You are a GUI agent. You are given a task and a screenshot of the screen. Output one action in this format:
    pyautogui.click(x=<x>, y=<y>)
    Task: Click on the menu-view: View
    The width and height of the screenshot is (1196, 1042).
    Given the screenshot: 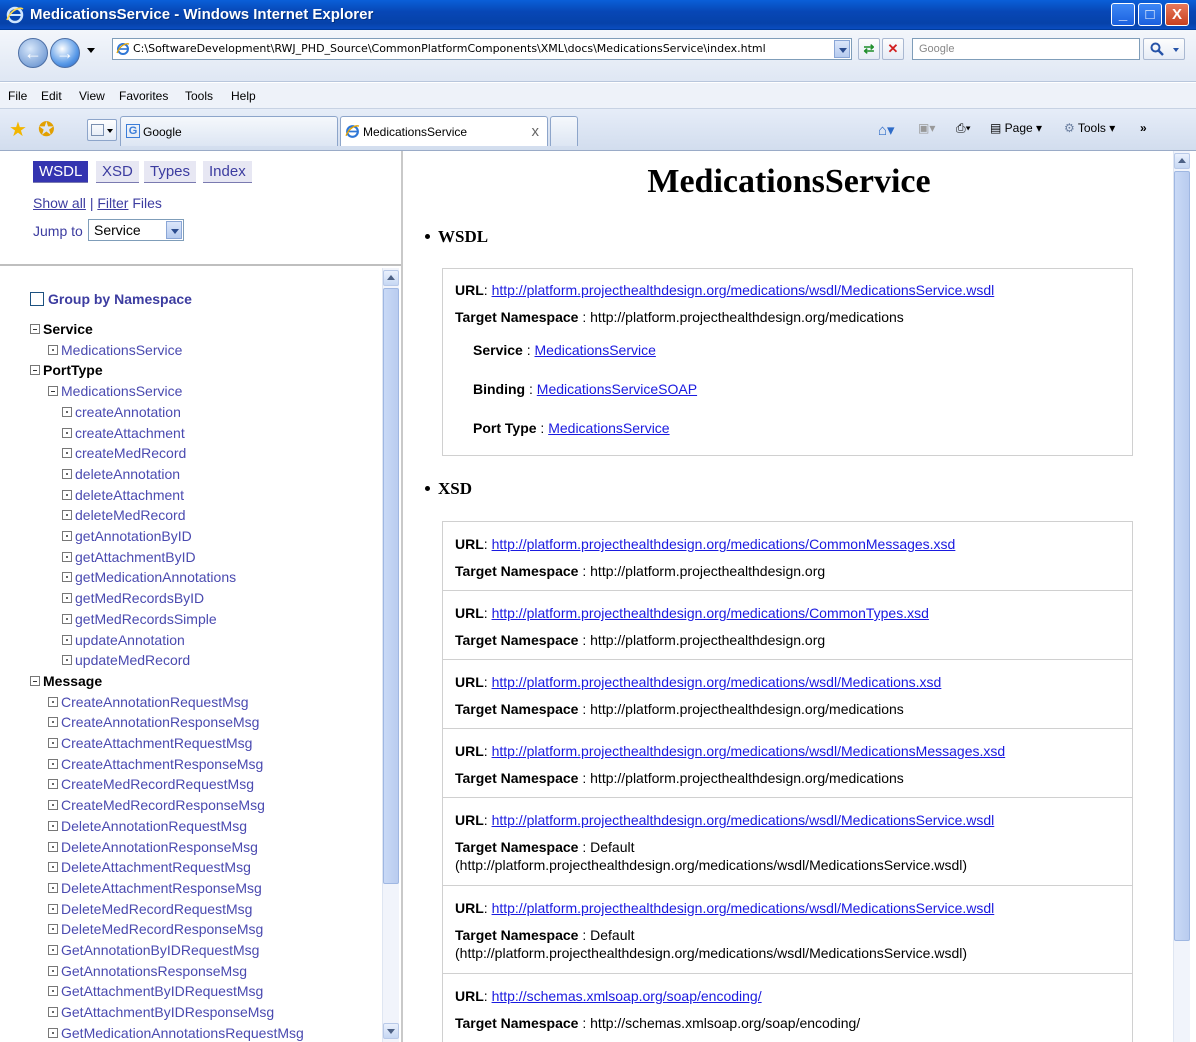 What is the action you would take?
    pyautogui.click(x=92, y=96)
    